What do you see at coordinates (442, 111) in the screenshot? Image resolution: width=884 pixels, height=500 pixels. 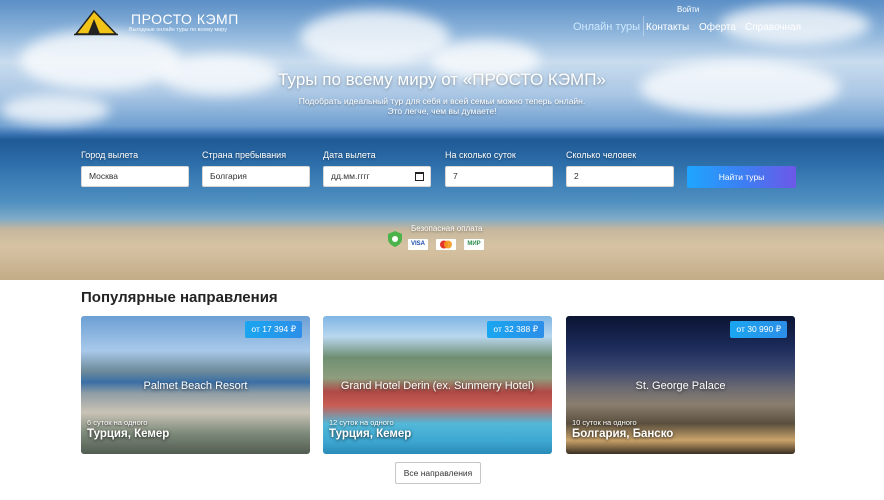 I see `hero-subtitle: Это легче, чем вы думаете!` at bounding box center [442, 111].